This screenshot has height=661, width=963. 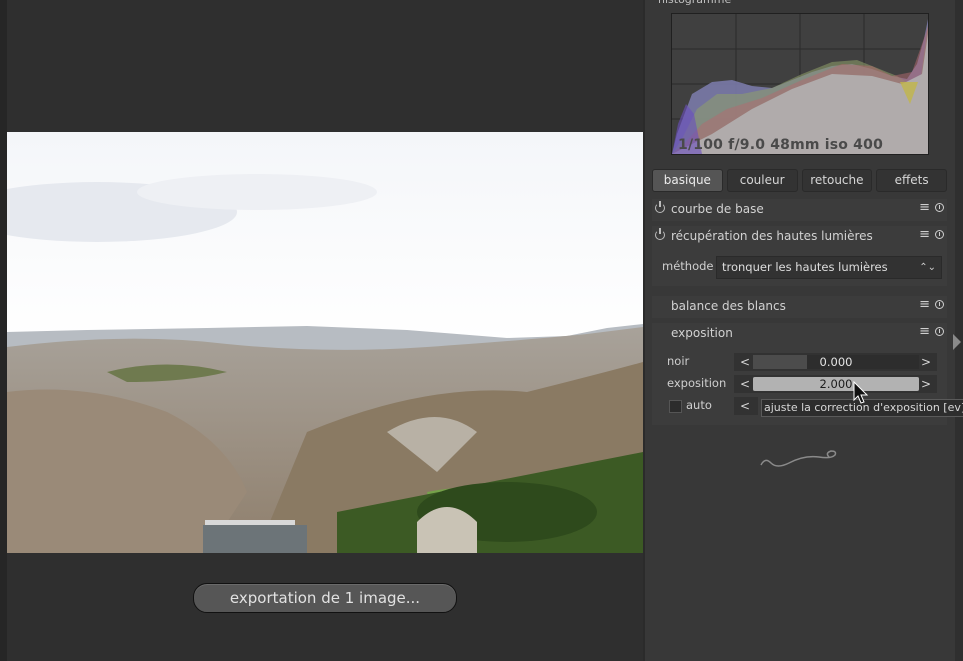 What do you see at coordinates (799, 334) in the screenshot?
I see `module-header-exposure: exposition ≡` at bounding box center [799, 334].